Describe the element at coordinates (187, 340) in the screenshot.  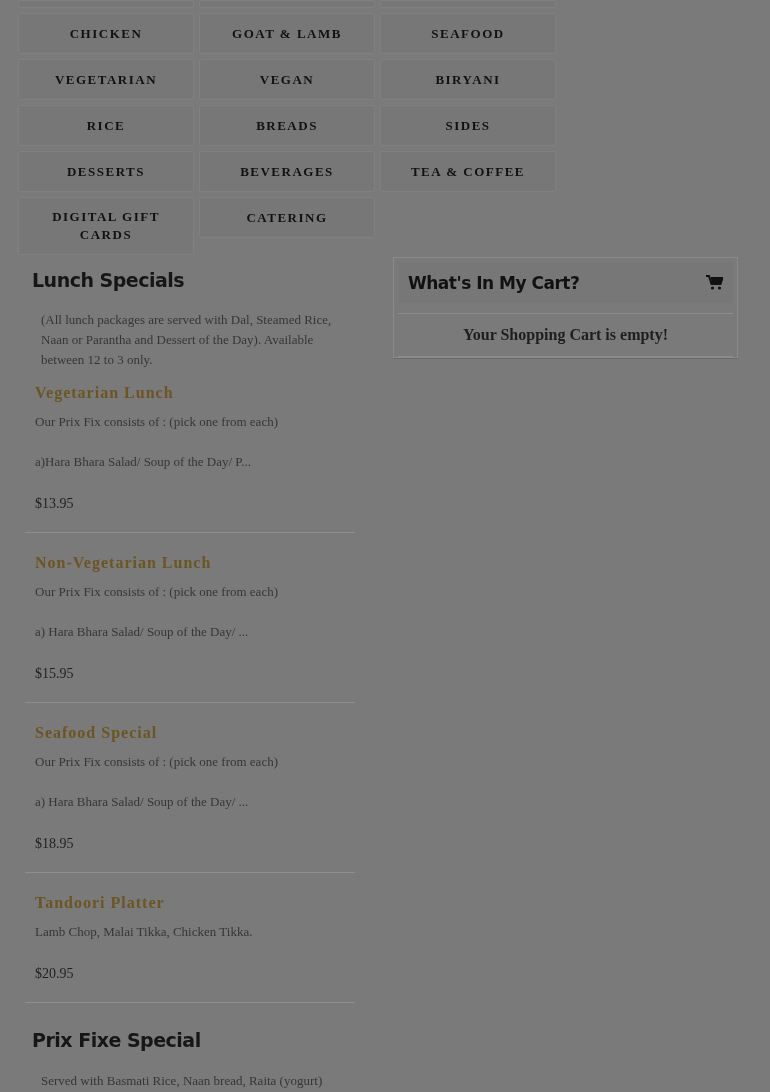
I see `section-note: (All lunch packages are served with Dal, Steamed Rice, Naan or Parantha and Dessert of the Day). Available between 12 to 3 only.` at that location.